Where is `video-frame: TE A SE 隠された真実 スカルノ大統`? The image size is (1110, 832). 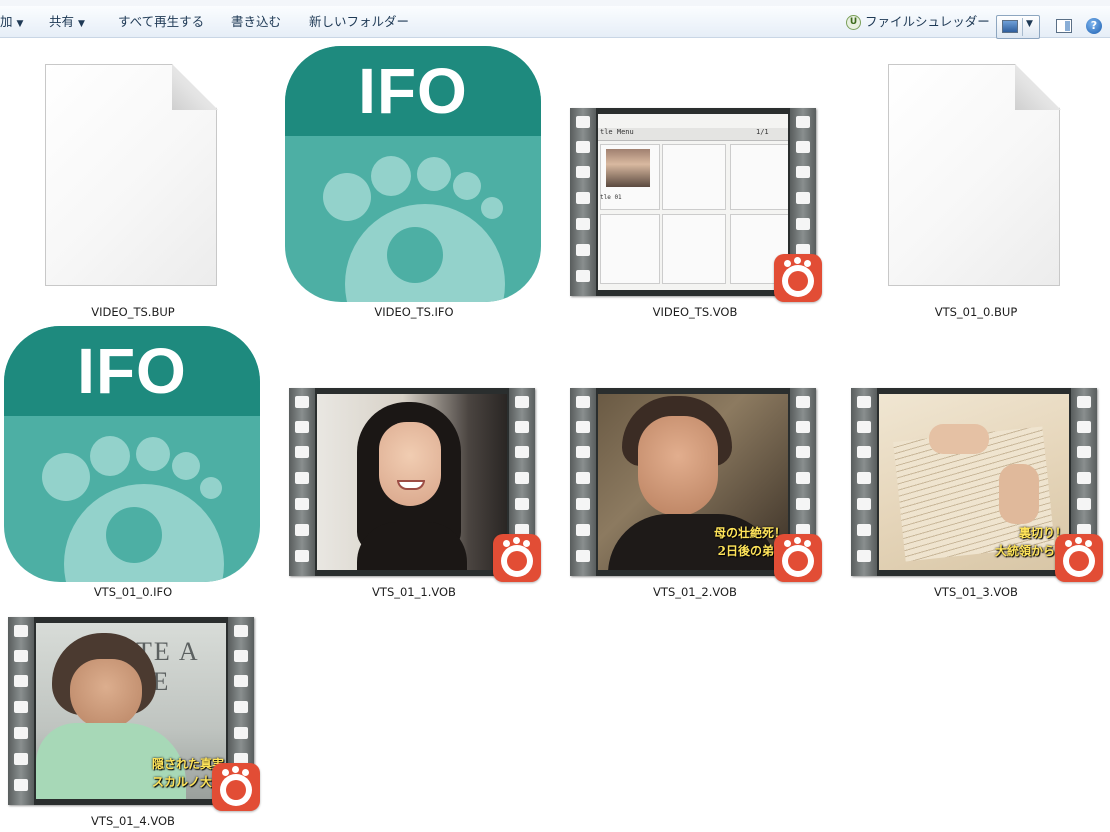
video-frame: TE A SE 隠された真実 スカルノ大統 is located at coordinates (131, 711).